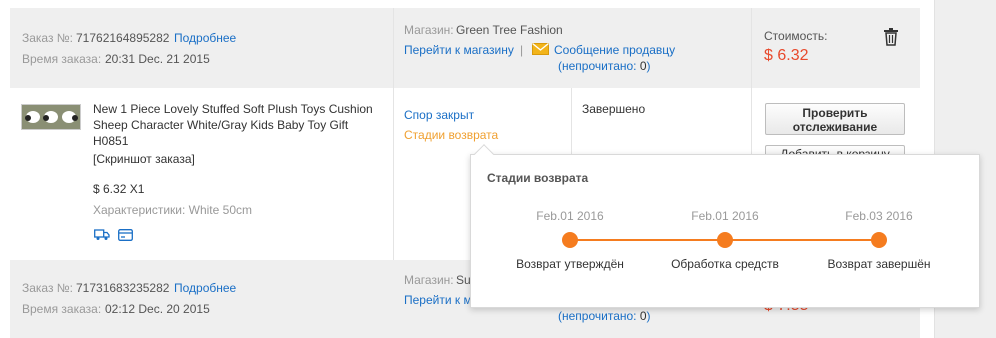 This screenshot has height=338, width=996. I want to click on card-icon, so click(125, 235).